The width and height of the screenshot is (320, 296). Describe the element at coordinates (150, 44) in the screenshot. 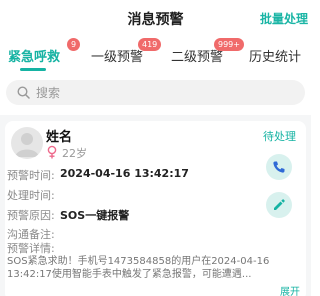

I see `tab-badge-level1-warning: 419` at that location.